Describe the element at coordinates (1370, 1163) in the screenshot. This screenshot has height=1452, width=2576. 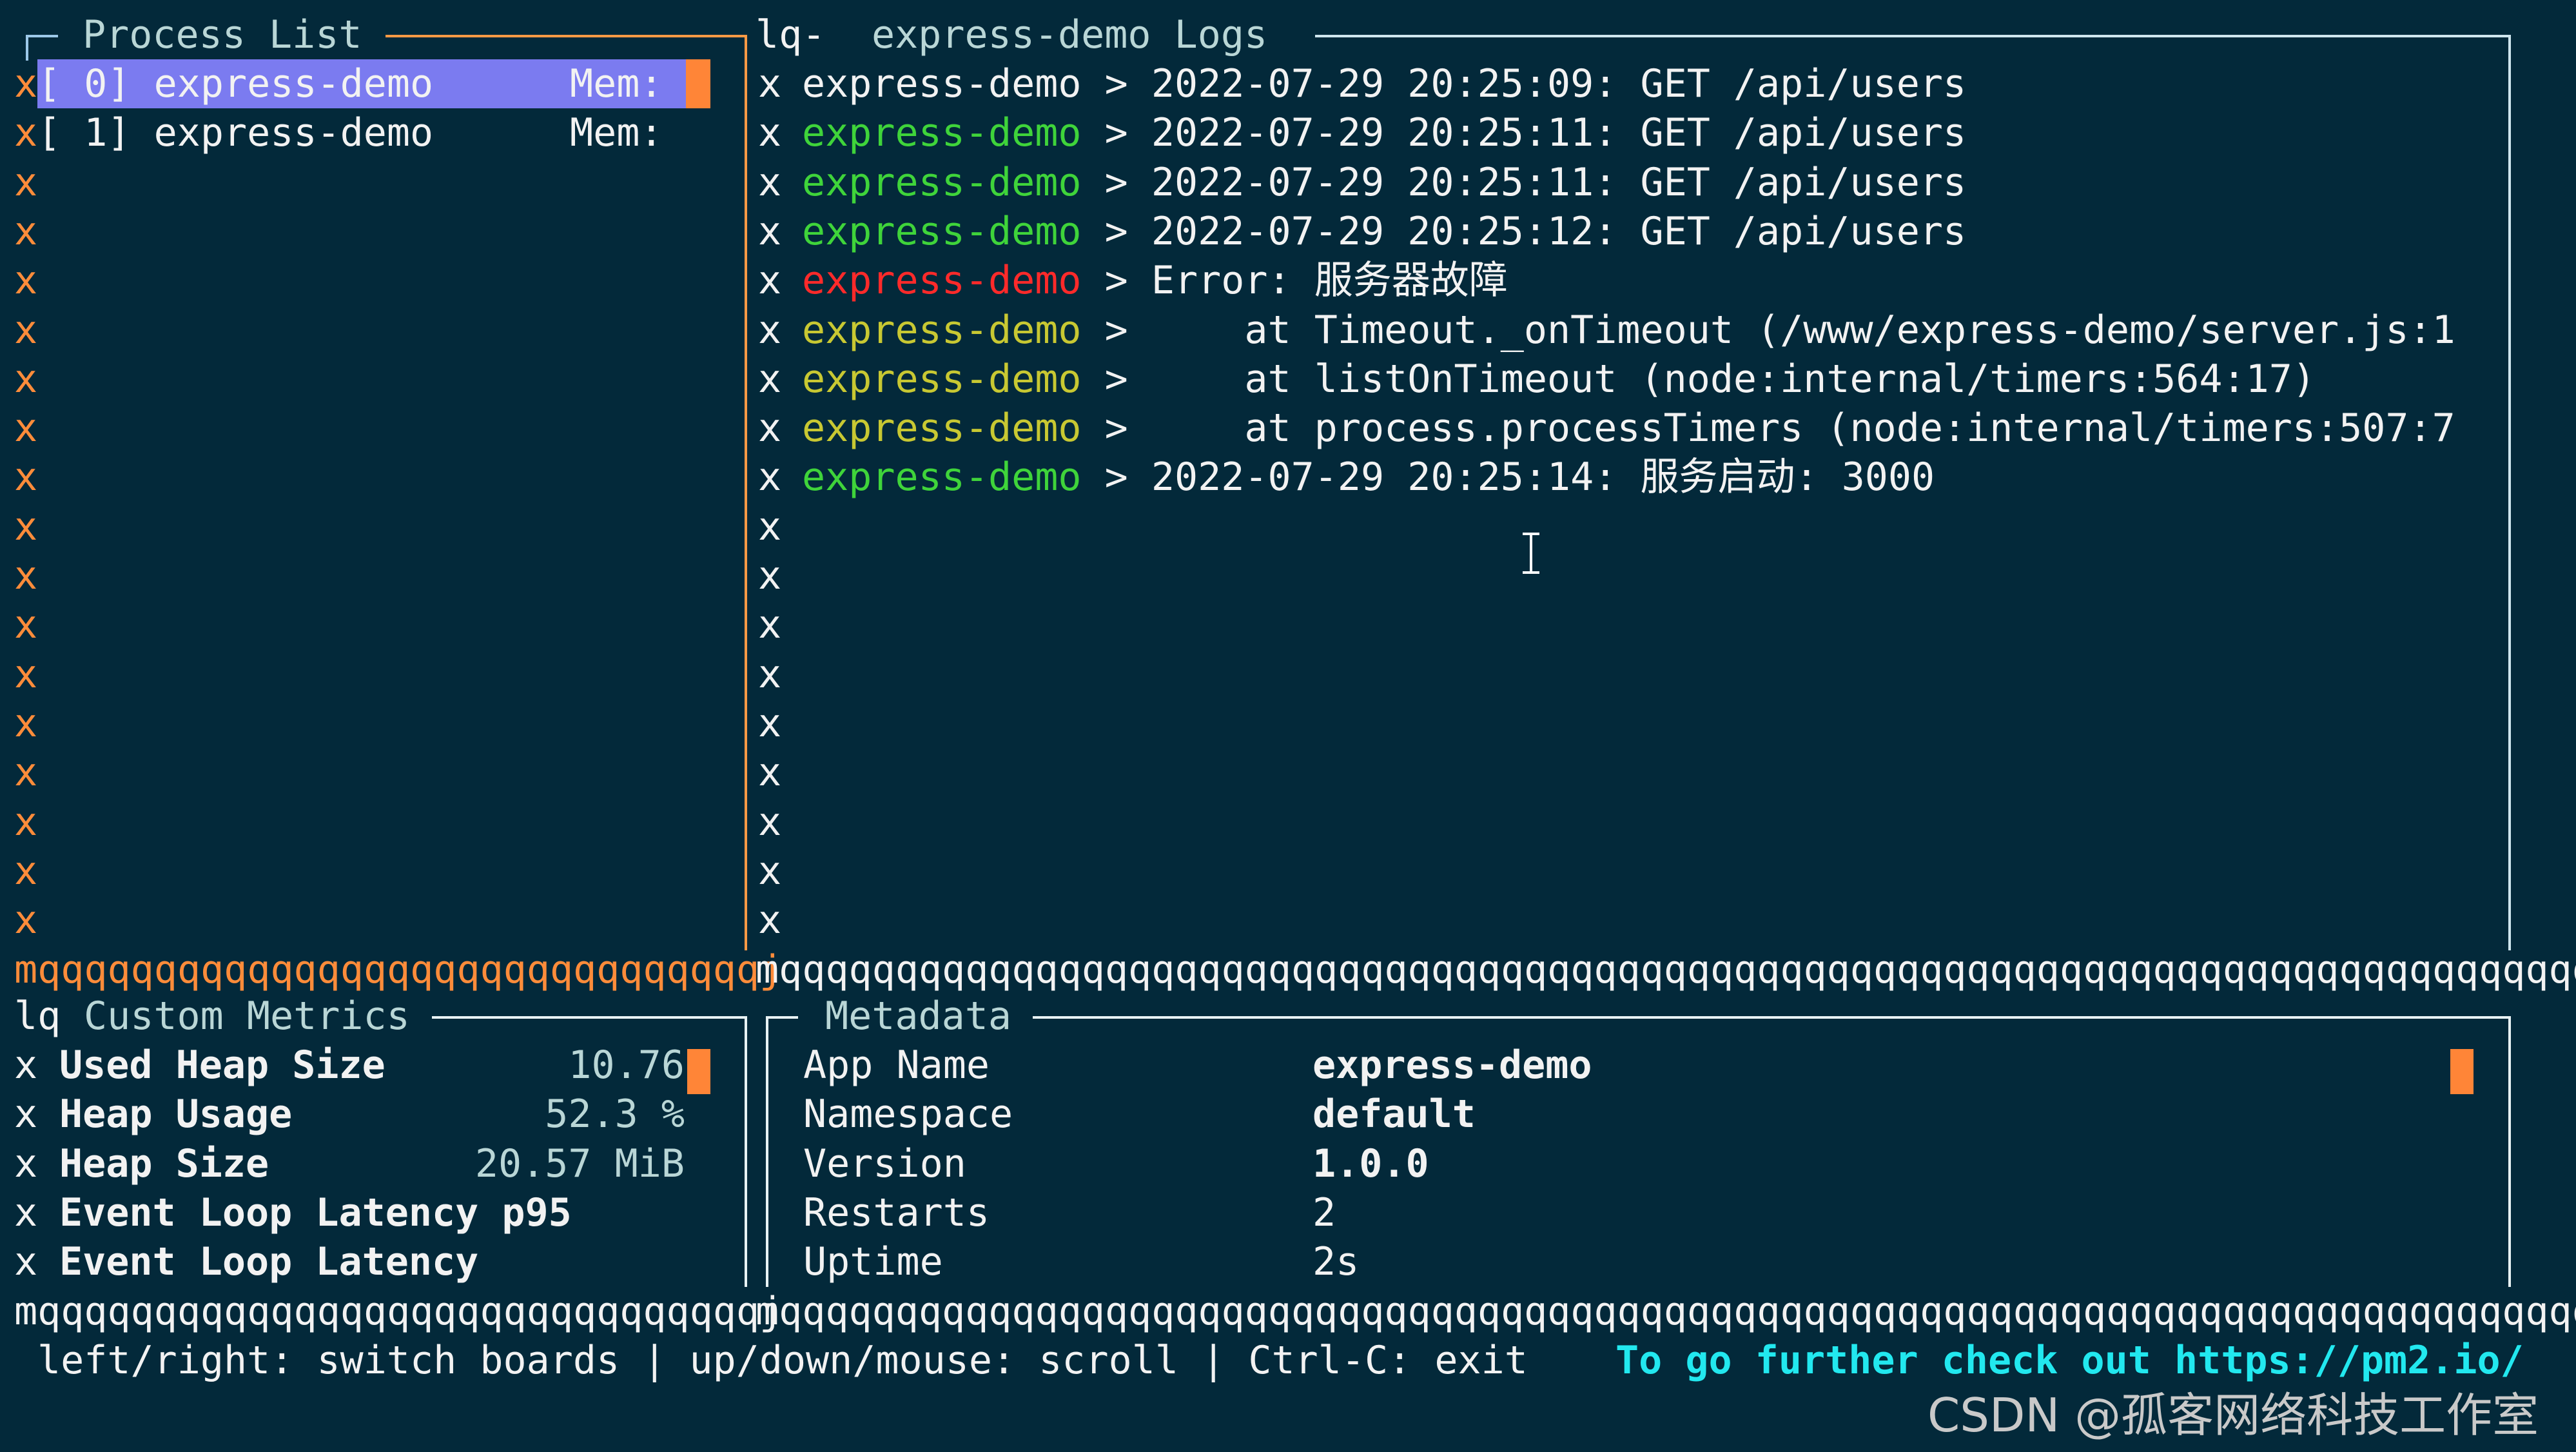
I see `metadata-value: 1.0.0` at that location.